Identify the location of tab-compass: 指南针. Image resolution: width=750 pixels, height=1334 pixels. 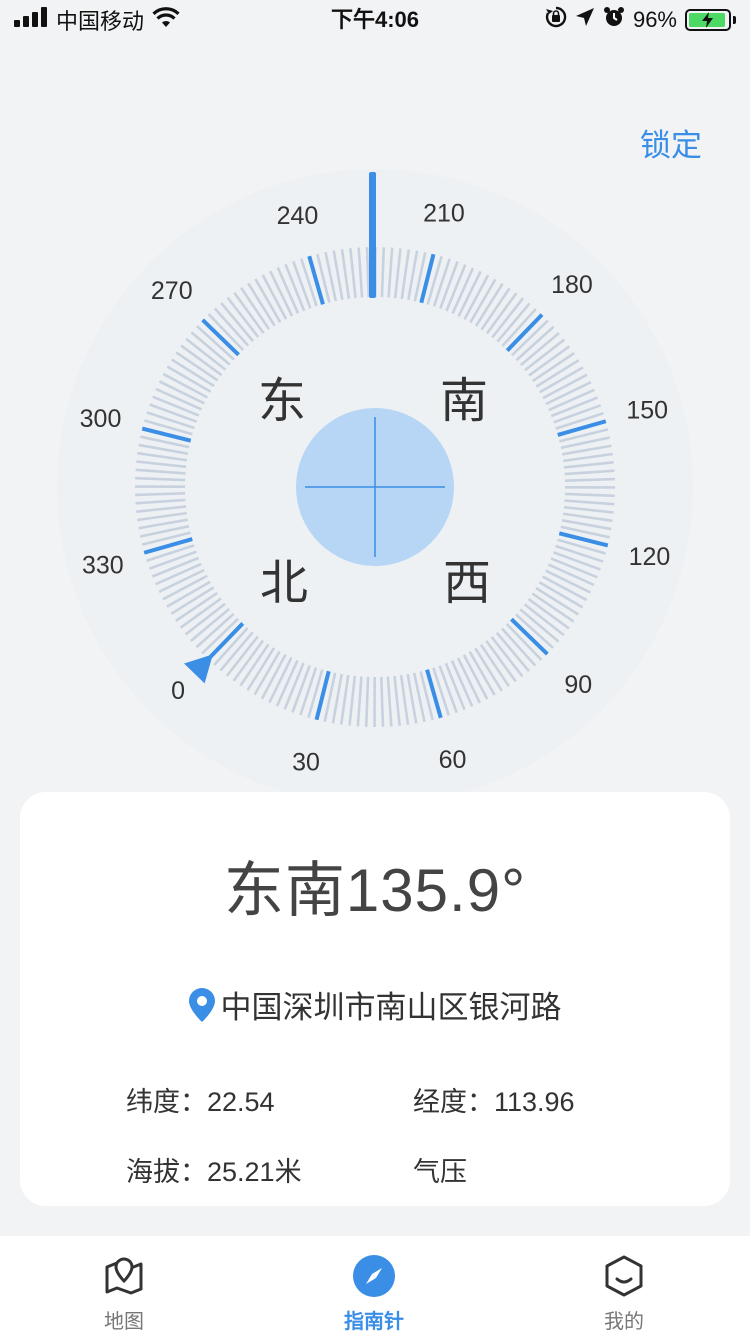
(374, 1285).